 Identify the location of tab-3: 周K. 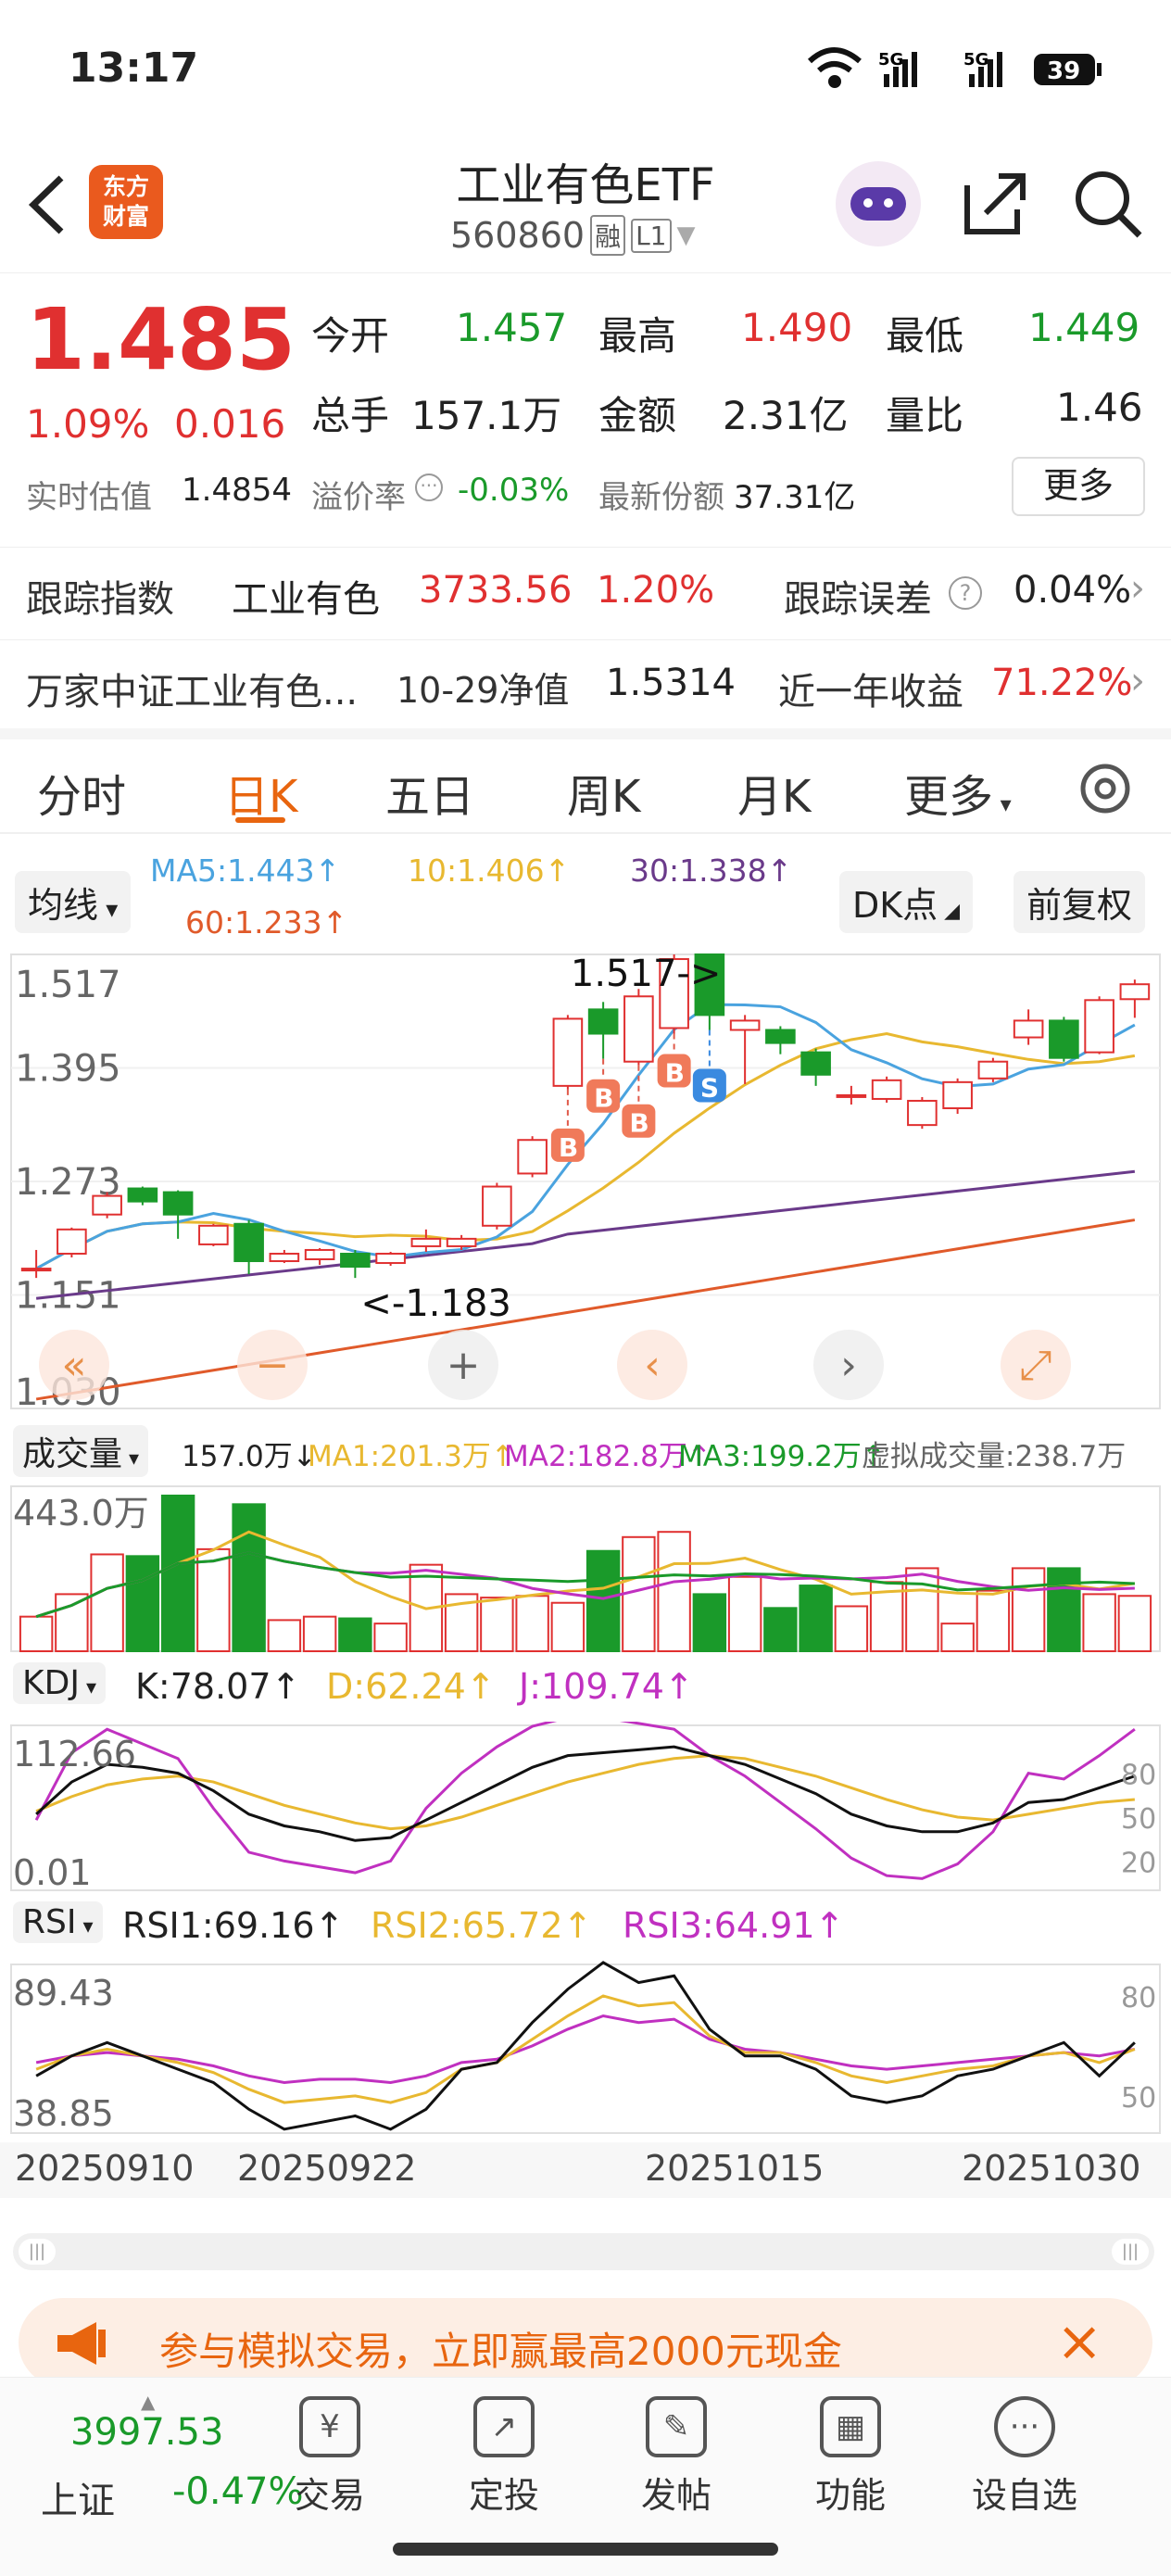
(603, 793).